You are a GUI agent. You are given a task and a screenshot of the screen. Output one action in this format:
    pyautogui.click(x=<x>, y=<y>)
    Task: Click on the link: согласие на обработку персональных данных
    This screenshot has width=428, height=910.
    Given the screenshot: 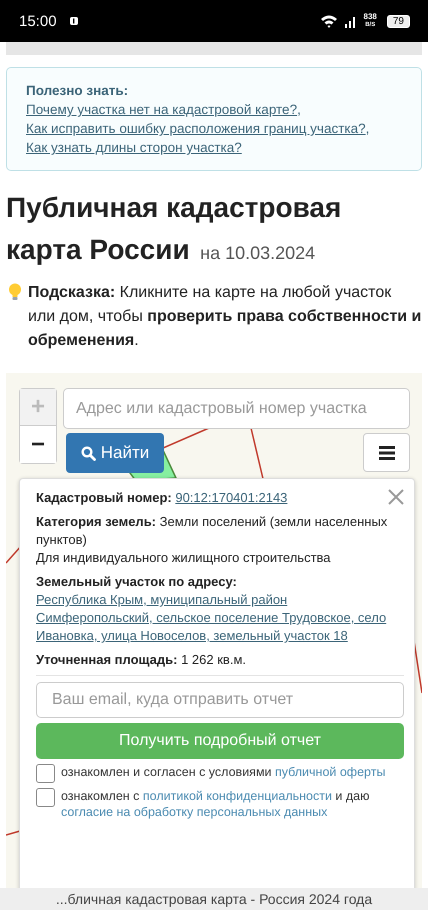 What is the action you would take?
    pyautogui.click(x=194, y=812)
    